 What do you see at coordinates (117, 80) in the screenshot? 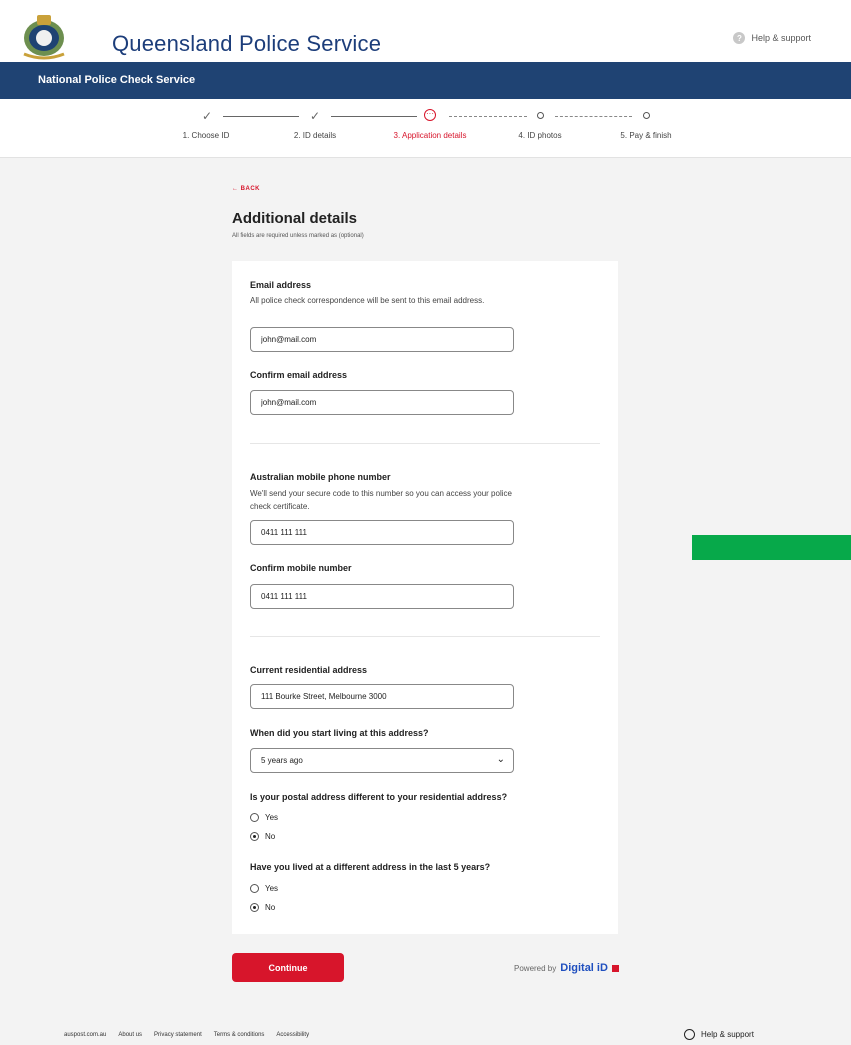
I see `service-name: National Police Check Service` at bounding box center [117, 80].